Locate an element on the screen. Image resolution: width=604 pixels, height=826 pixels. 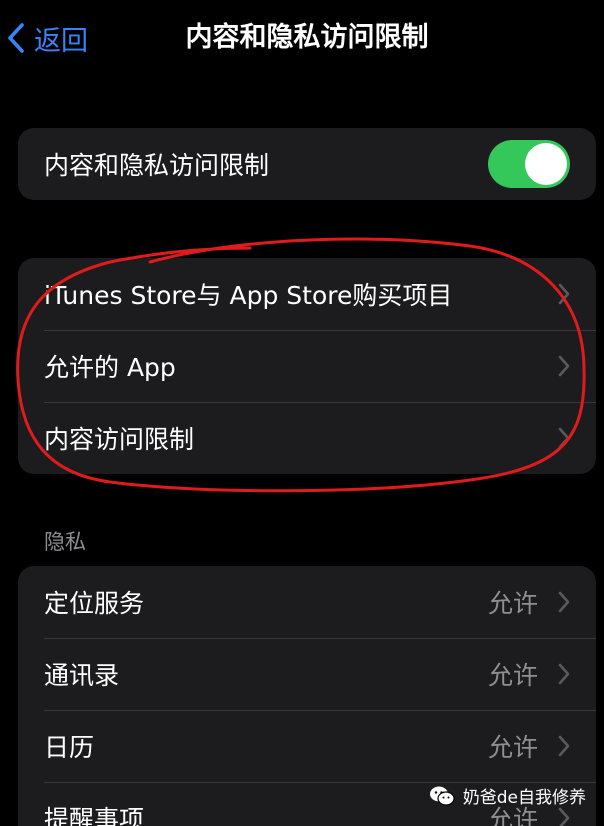
watermark-text: 奶爸de自我修养 is located at coordinates (524, 798).